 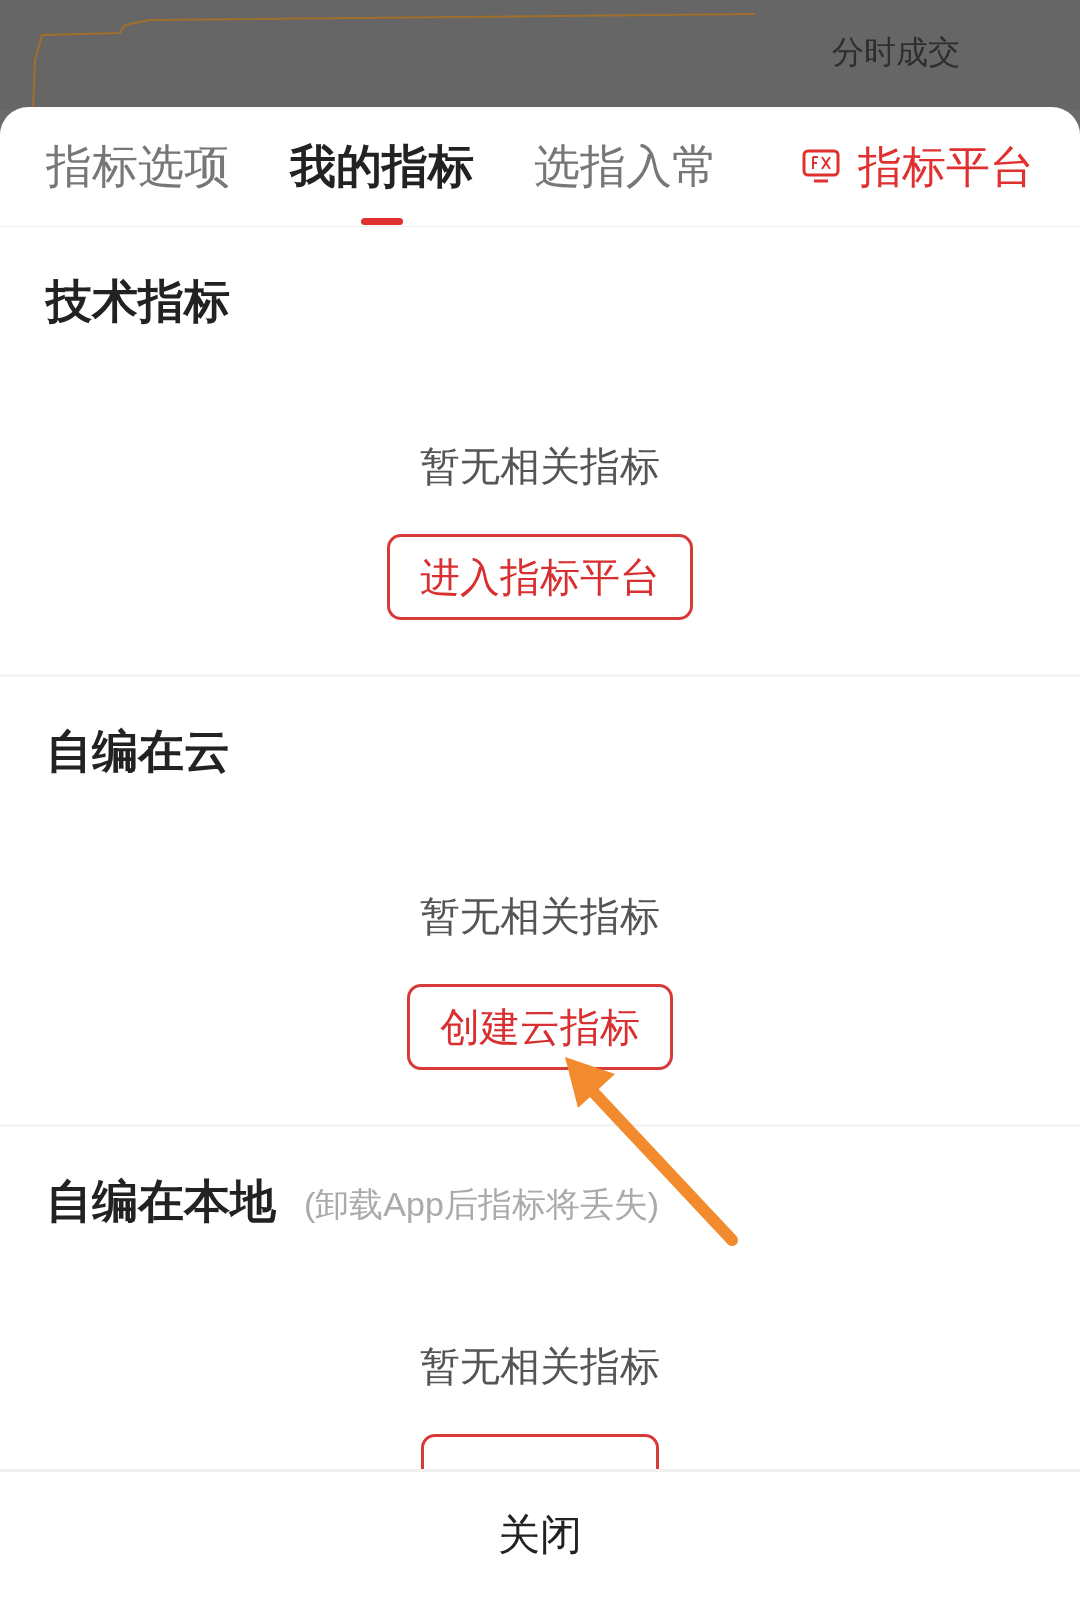 I want to click on tab: 选指入常, so click(x=626, y=166).